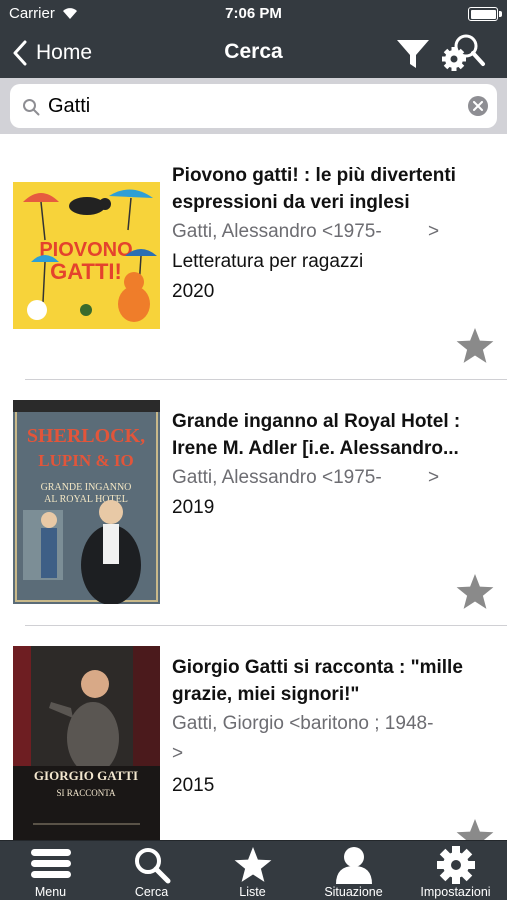 The height and width of the screenshot is (900, 507). I want to click on clear-search-button, so click(478, 106).